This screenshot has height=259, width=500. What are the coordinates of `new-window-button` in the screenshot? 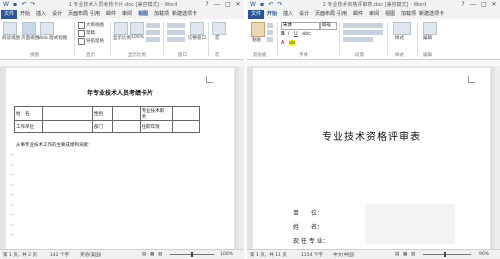 It's located at (176, 25).